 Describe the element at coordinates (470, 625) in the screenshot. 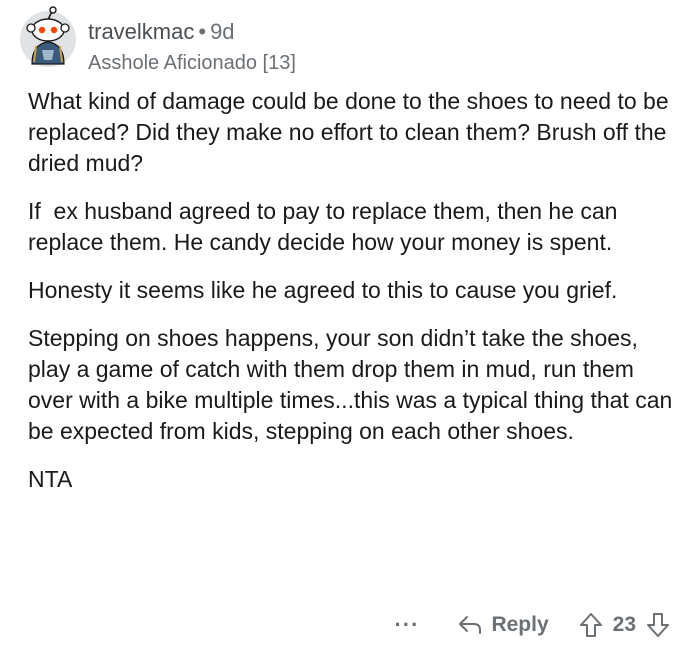

I see `reply-arrow-icon` at that location.